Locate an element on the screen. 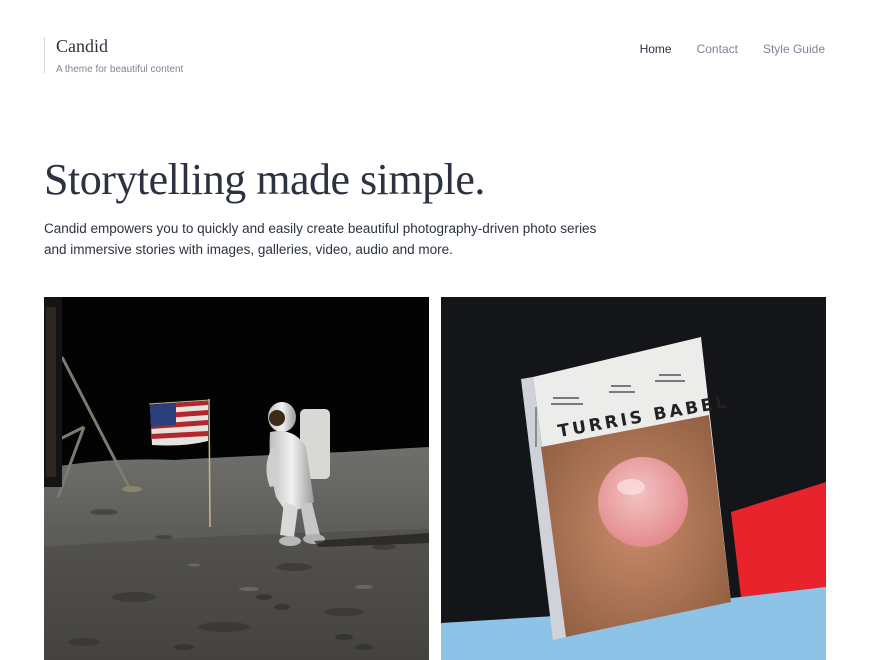 The image size is (880, 660). nav-item-style-guide: Style Guide is located at coordinates (794, 49).